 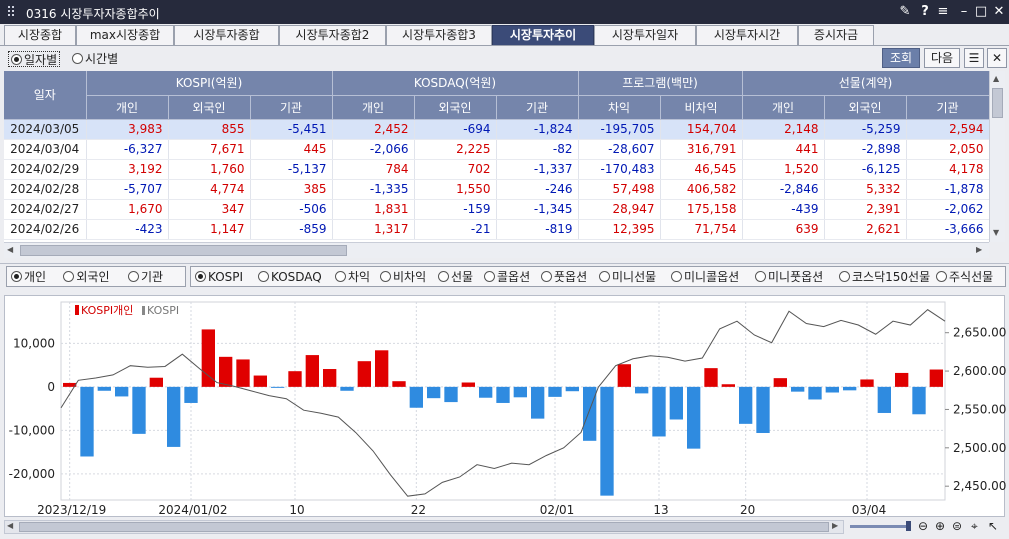 I want to click on chart-scrollbar: ◀ ▶, so click(x=424, y=527).